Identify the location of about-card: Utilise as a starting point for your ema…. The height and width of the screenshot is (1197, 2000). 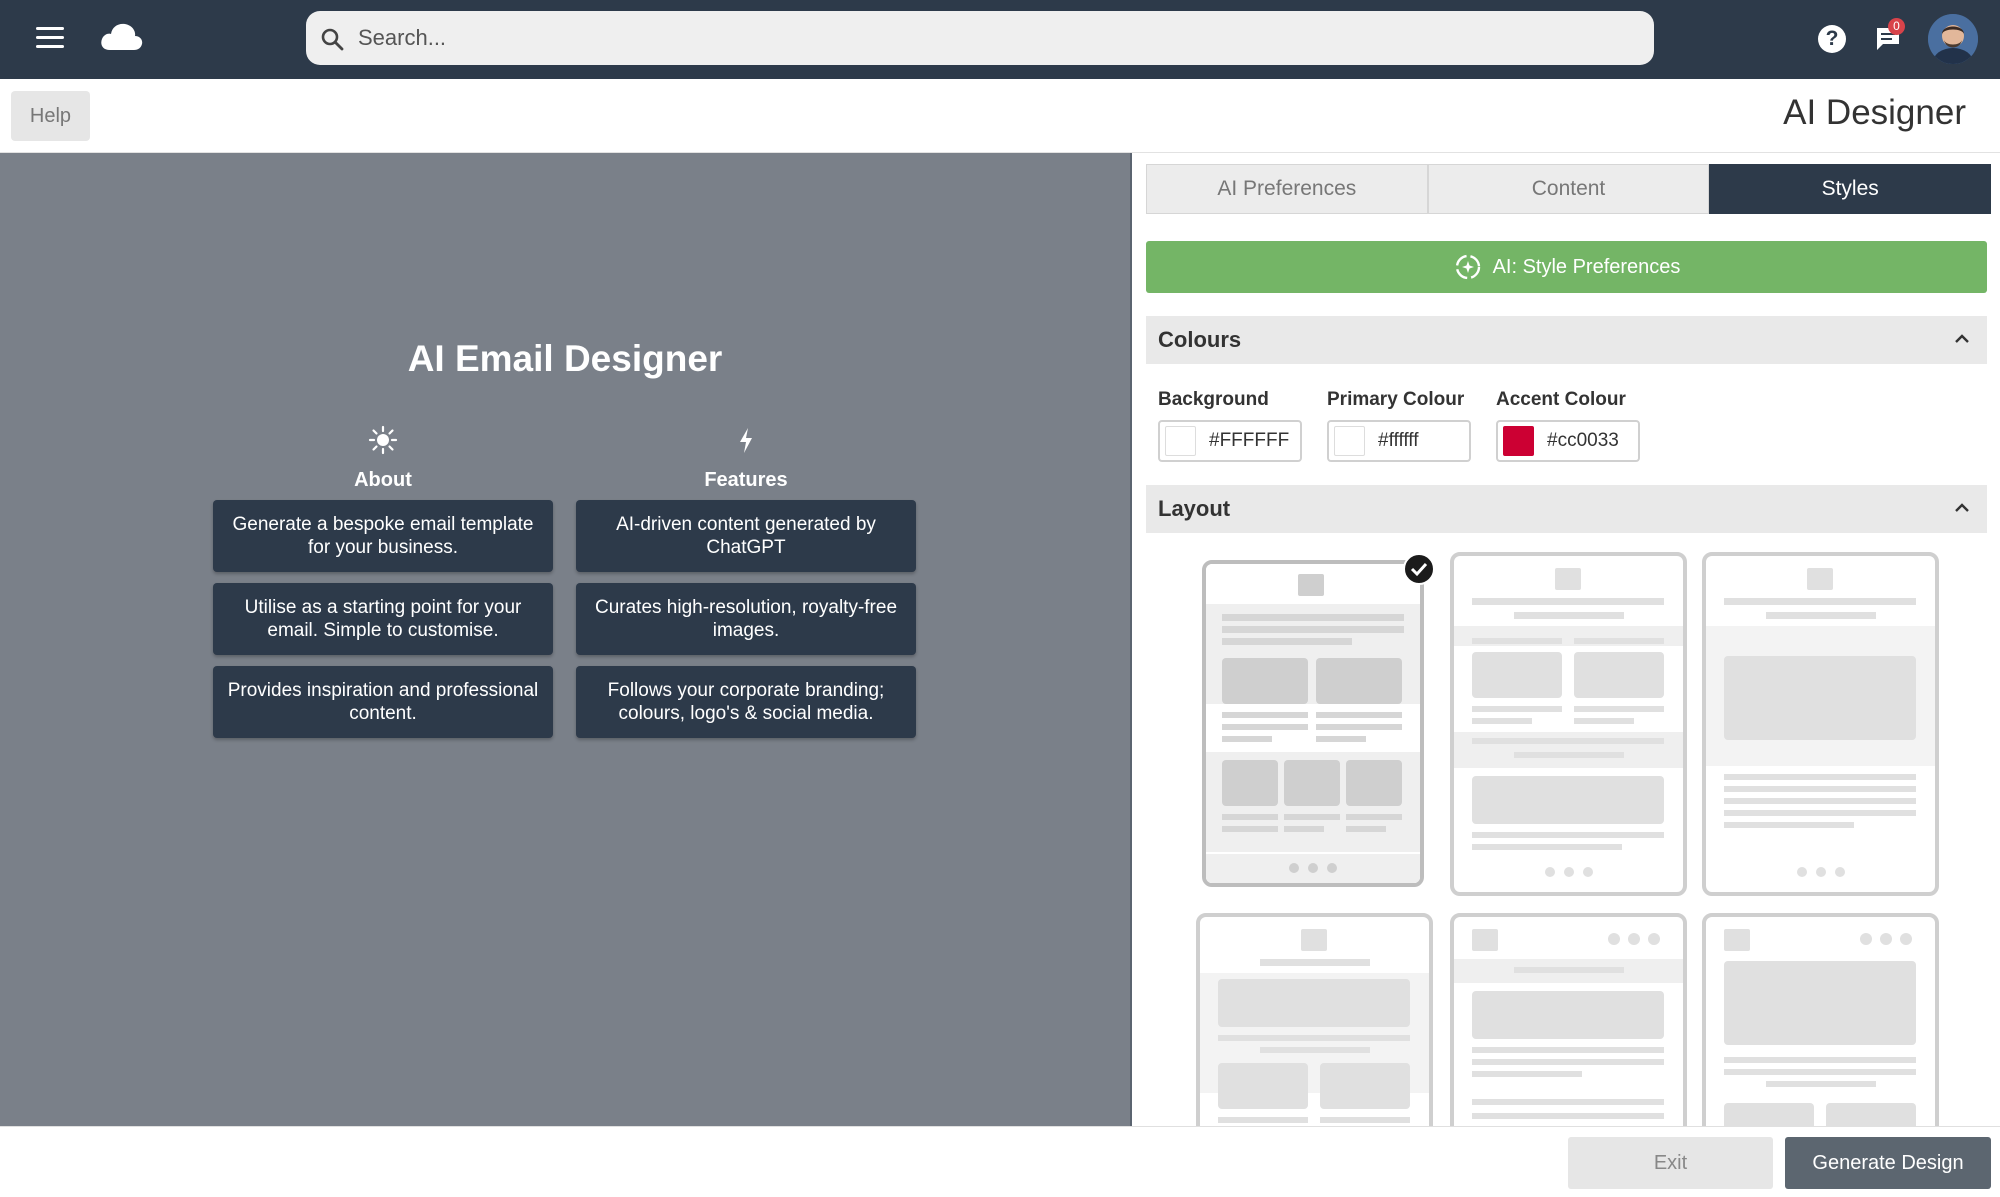
(383, 619).